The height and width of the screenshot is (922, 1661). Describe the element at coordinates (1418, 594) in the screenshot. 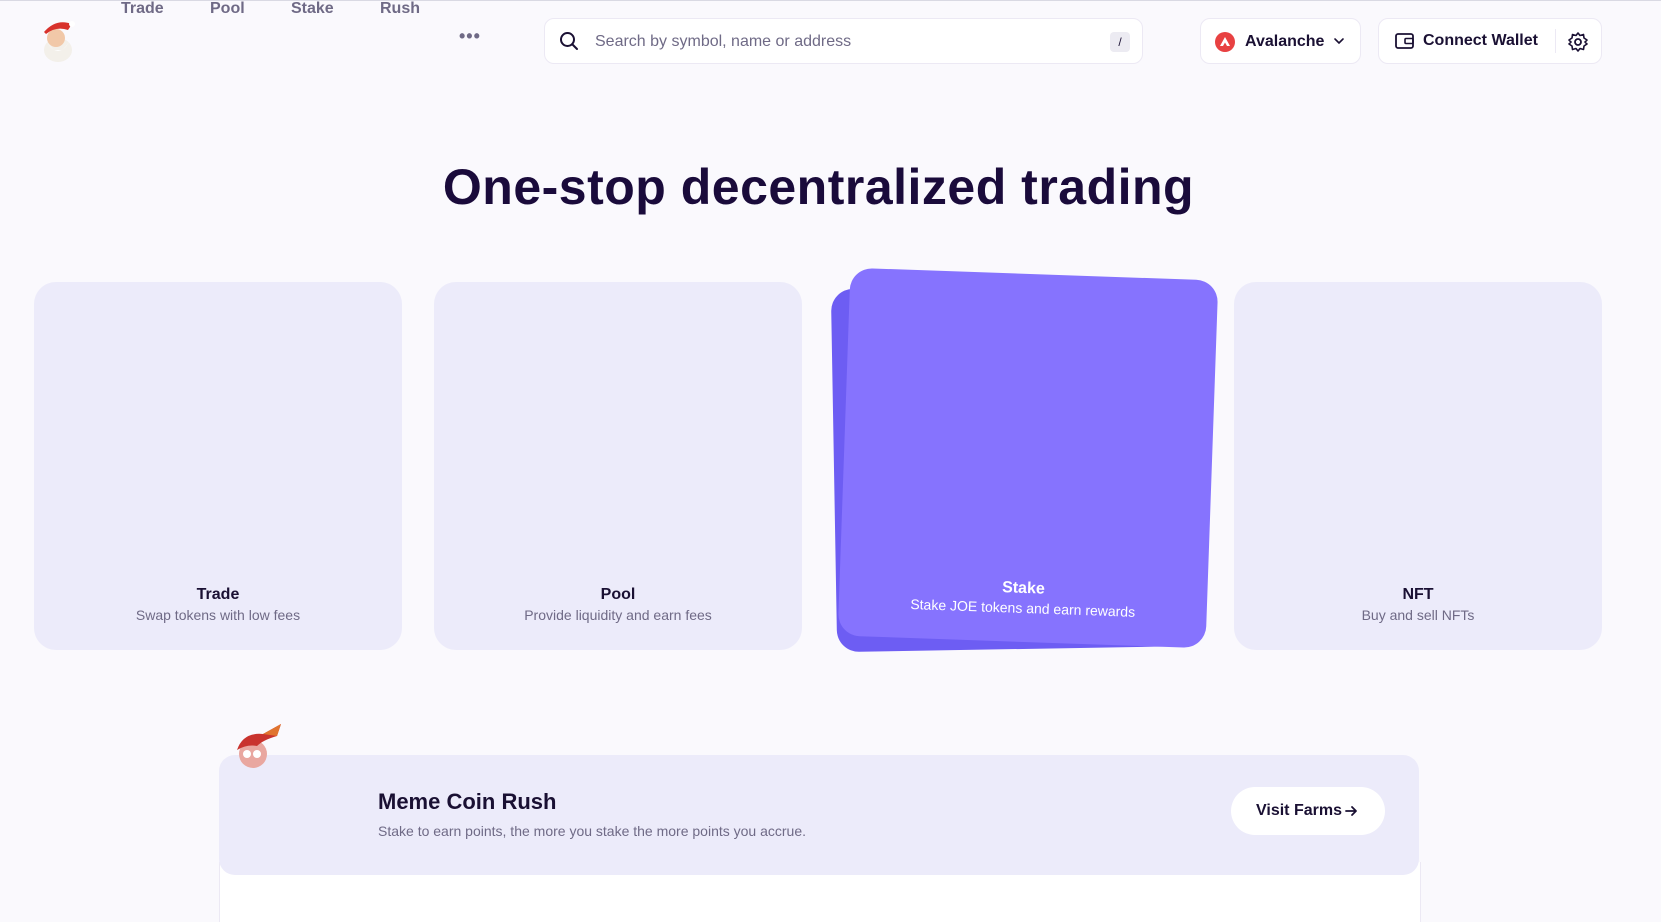

I see `card-title: NFT` at that location.